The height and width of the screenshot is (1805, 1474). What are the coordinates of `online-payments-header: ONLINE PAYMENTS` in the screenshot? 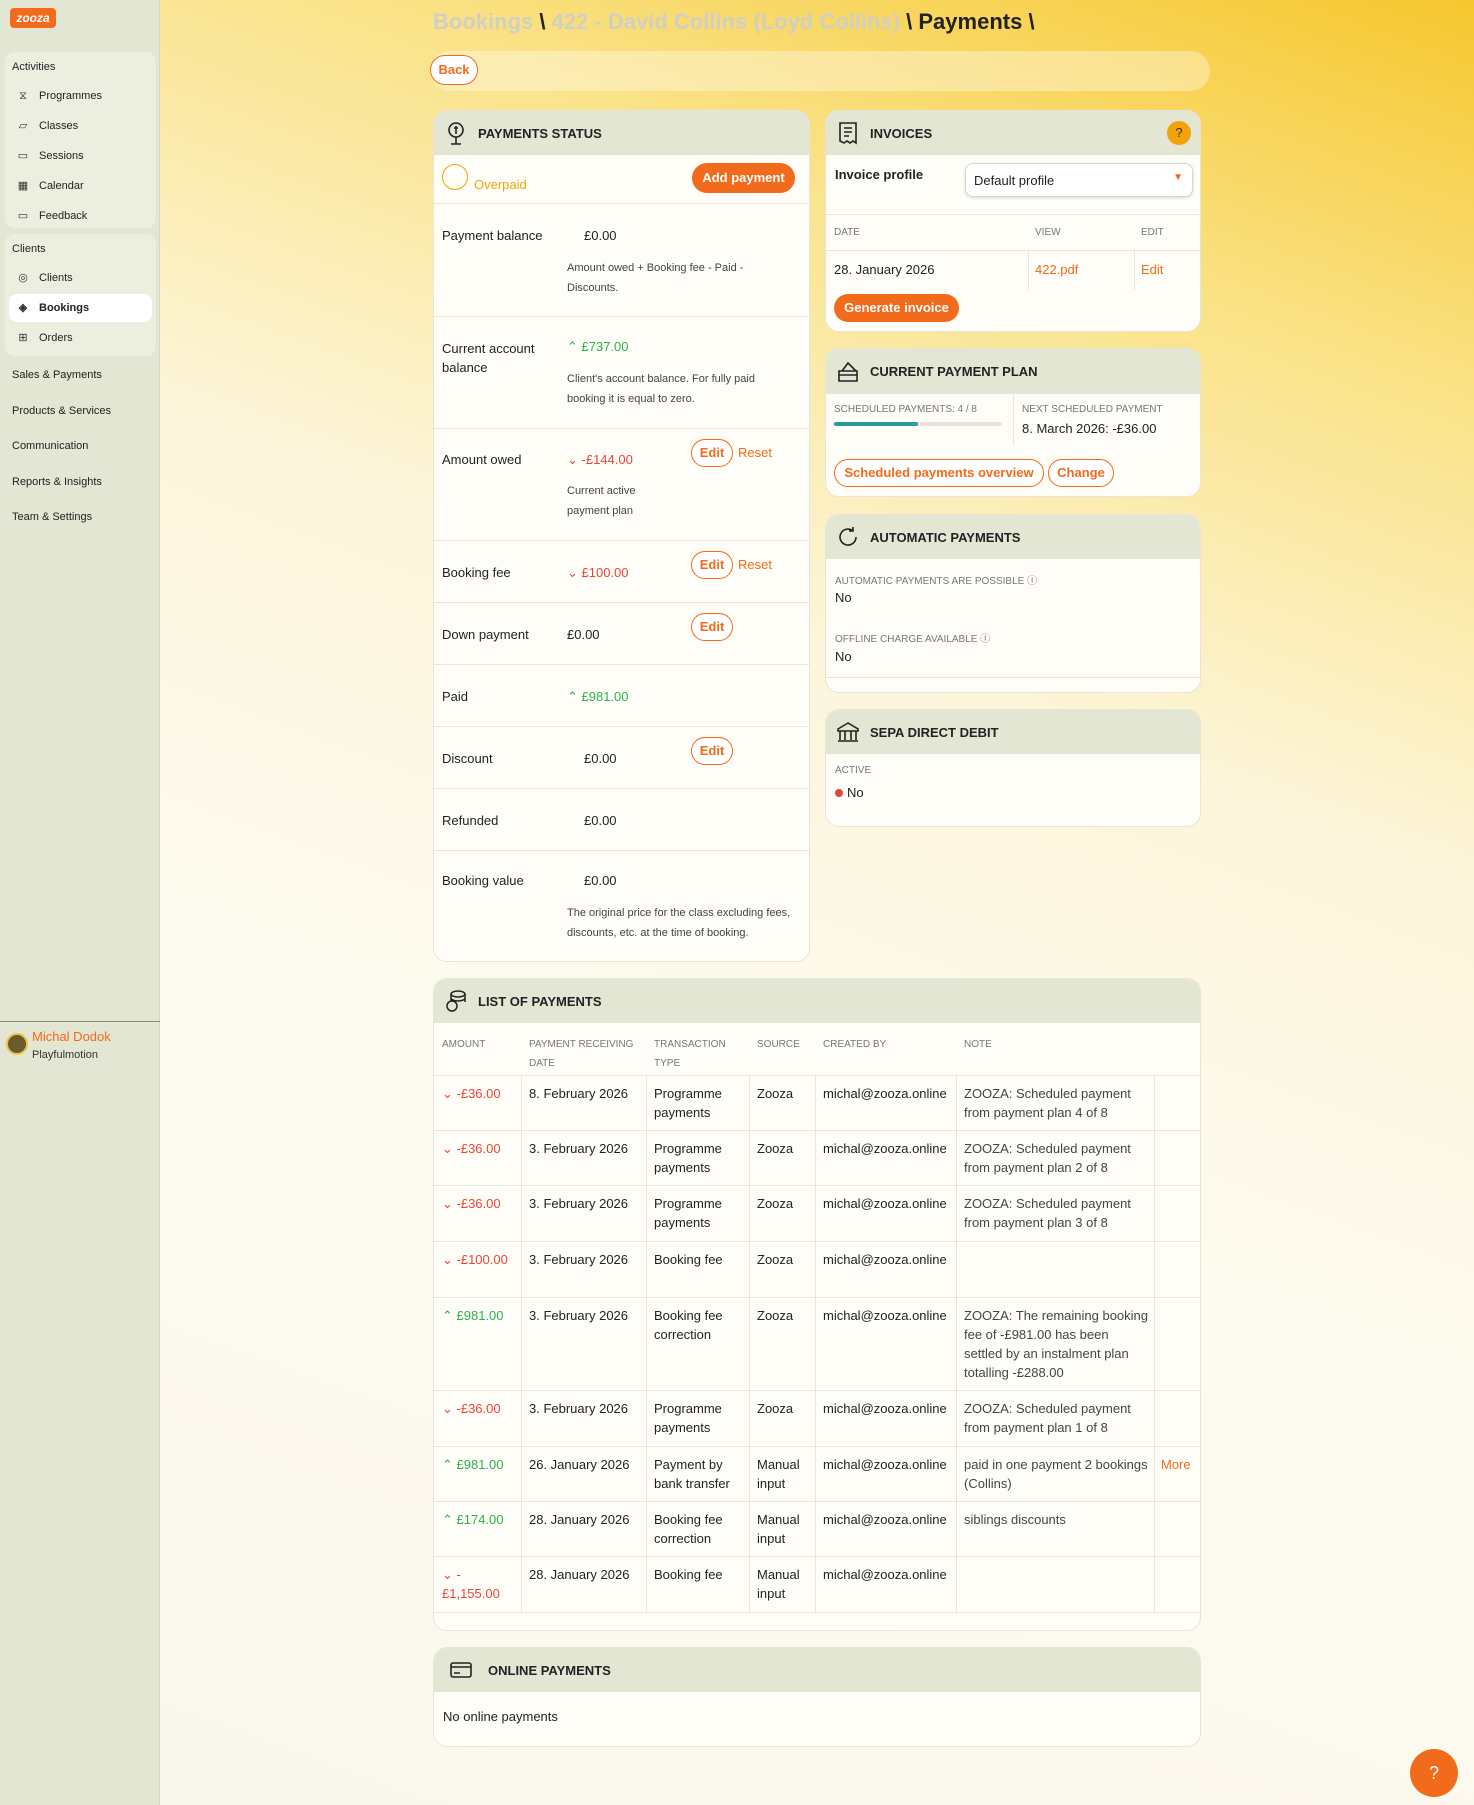 It's located at (817, 1670).